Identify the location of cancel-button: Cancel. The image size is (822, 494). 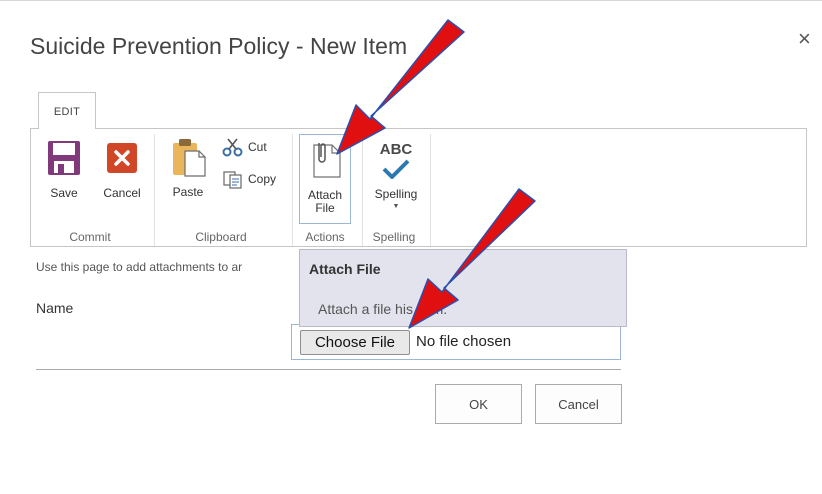
(122, 170).